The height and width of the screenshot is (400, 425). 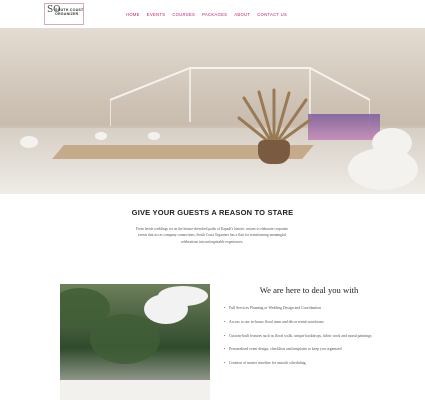 What do you see at coordinates (135, 390) in the screenshot?
I see `photo-table` at bounding box center [135, 390].